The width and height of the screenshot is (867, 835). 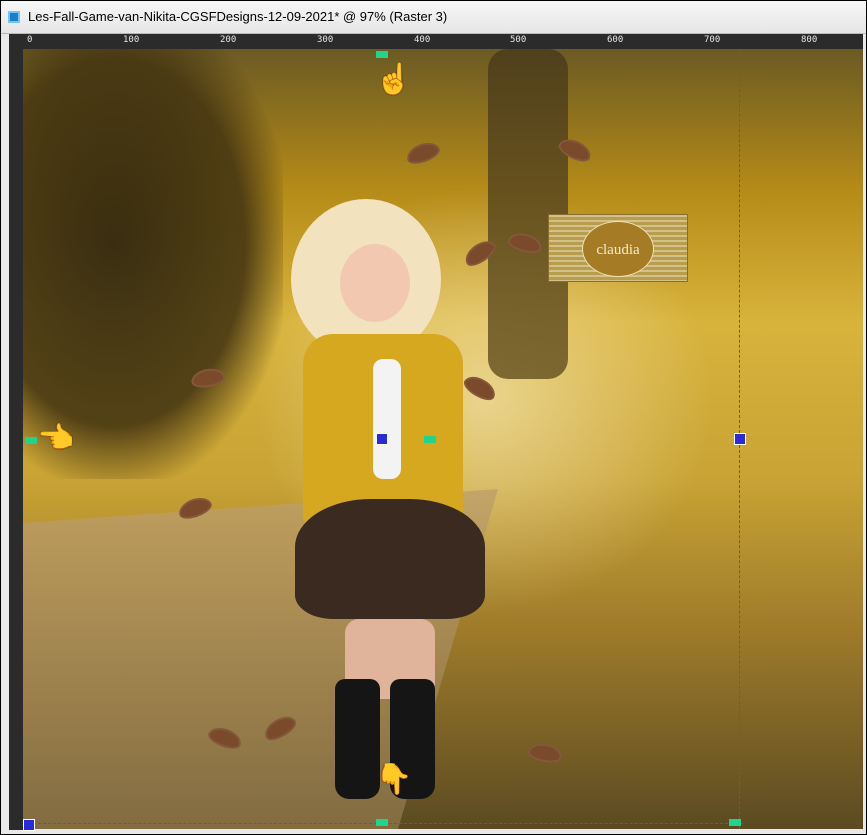 I want to click on ruler-label: 400, so click(x=422, y=40).